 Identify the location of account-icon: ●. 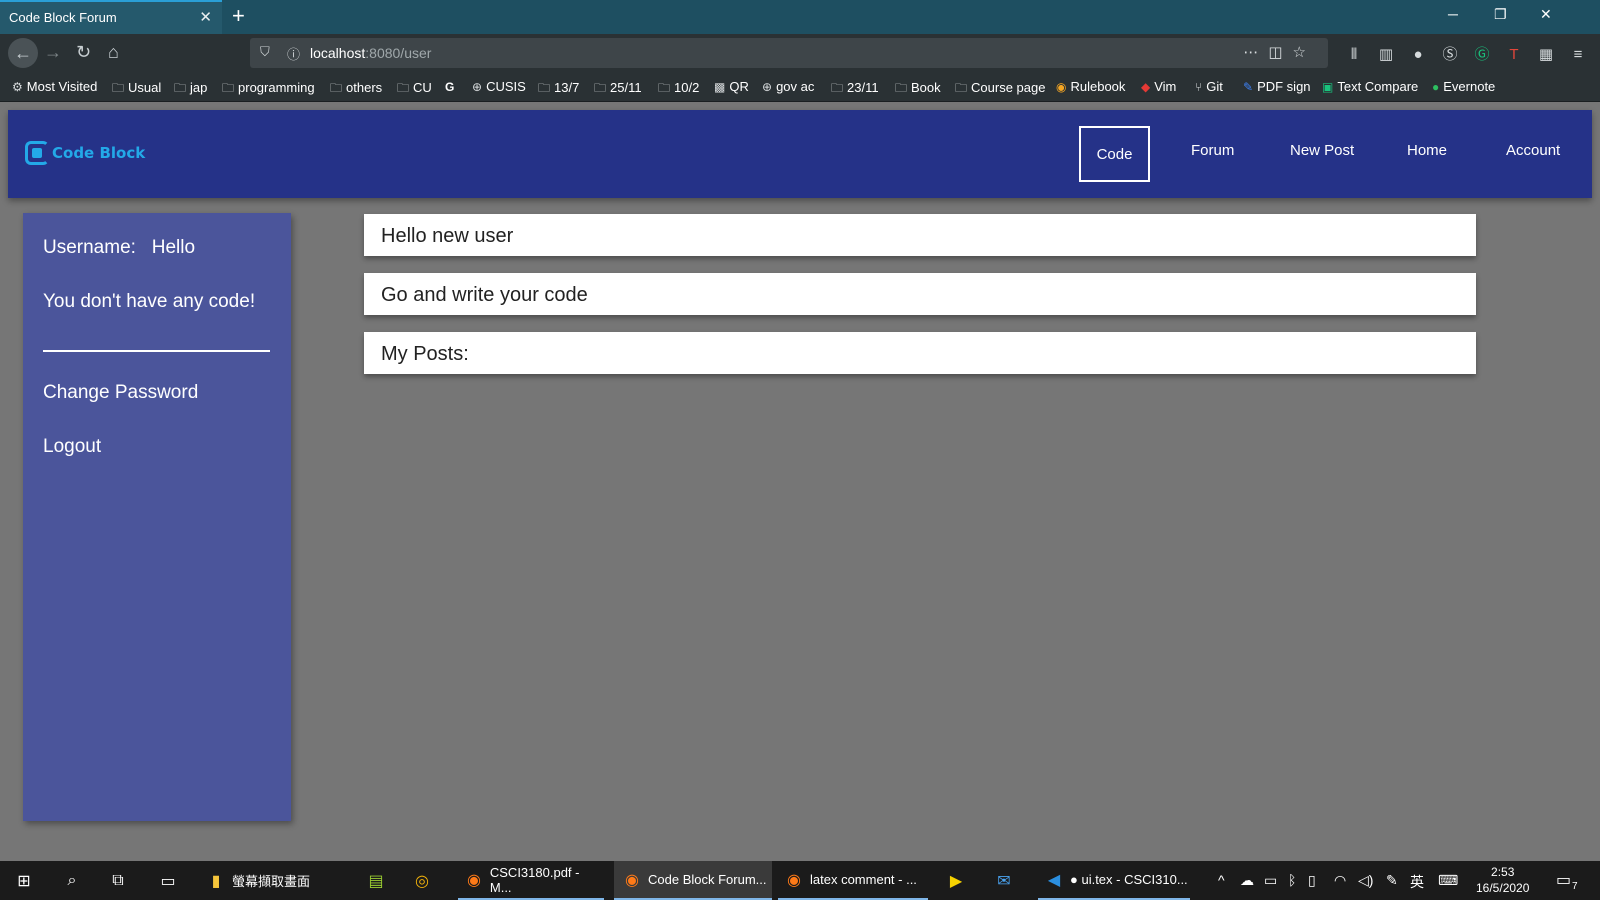
(1418, 54).